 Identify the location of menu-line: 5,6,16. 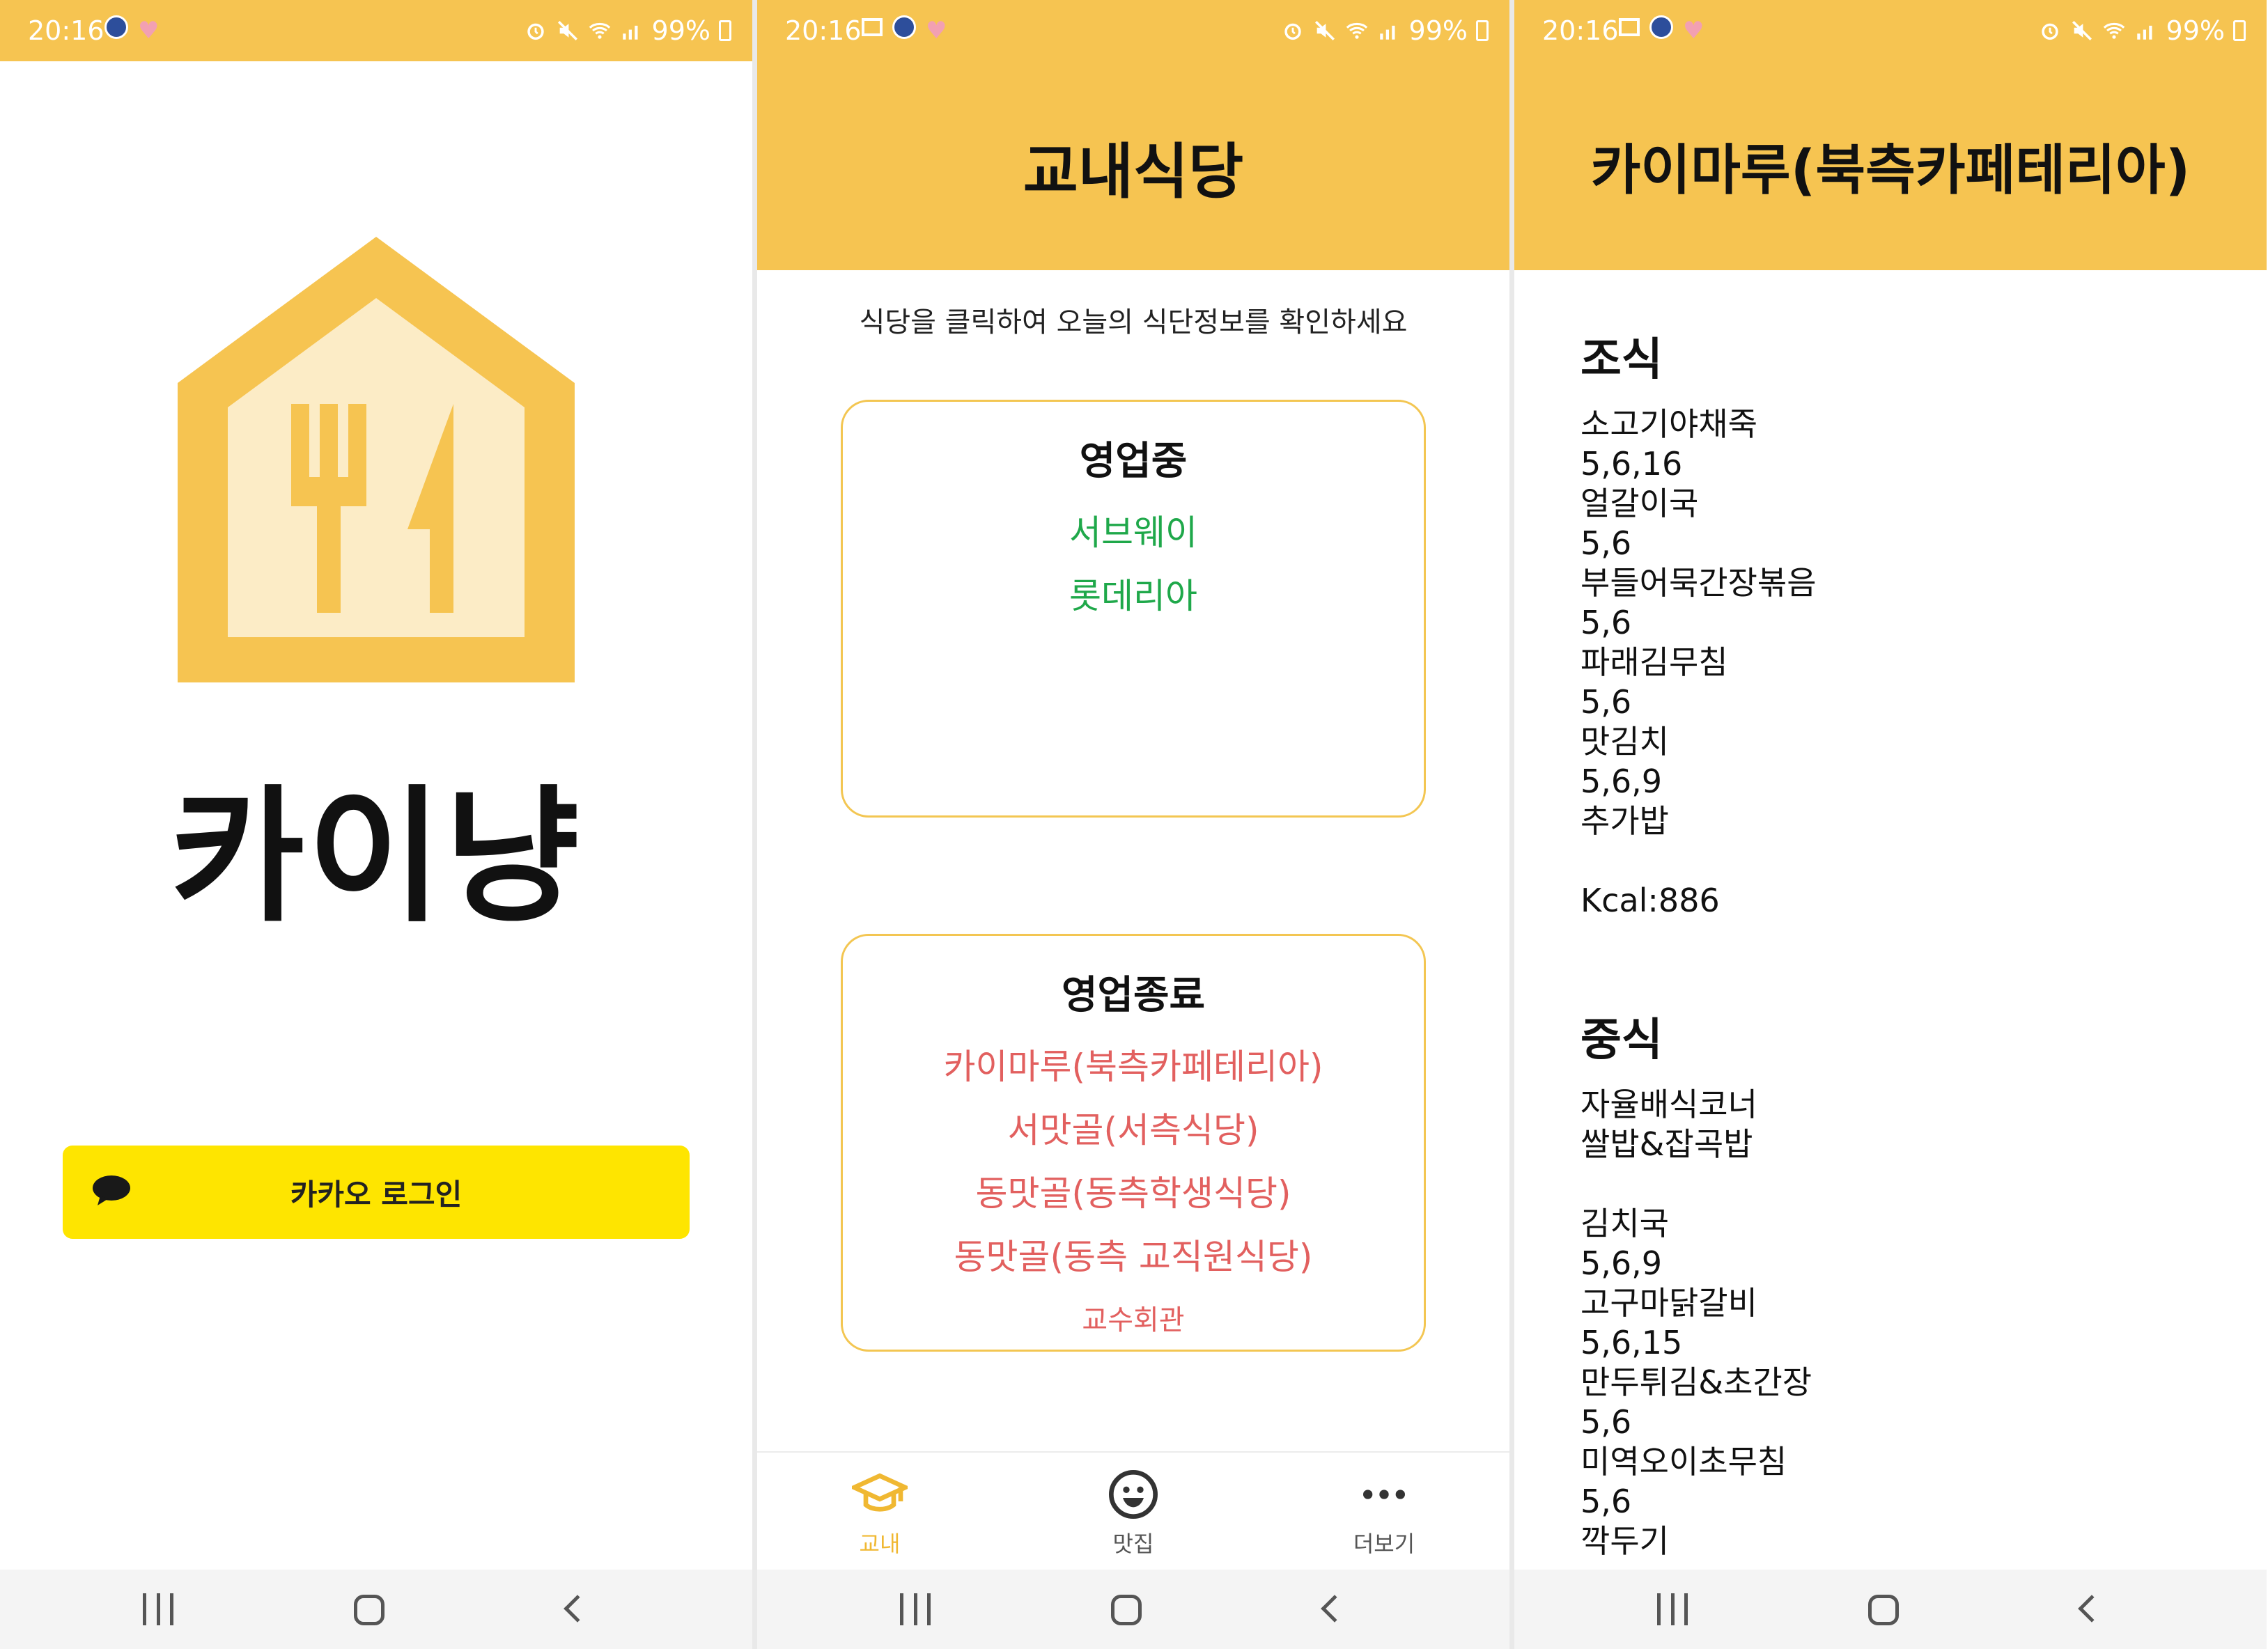
(1631, 464).